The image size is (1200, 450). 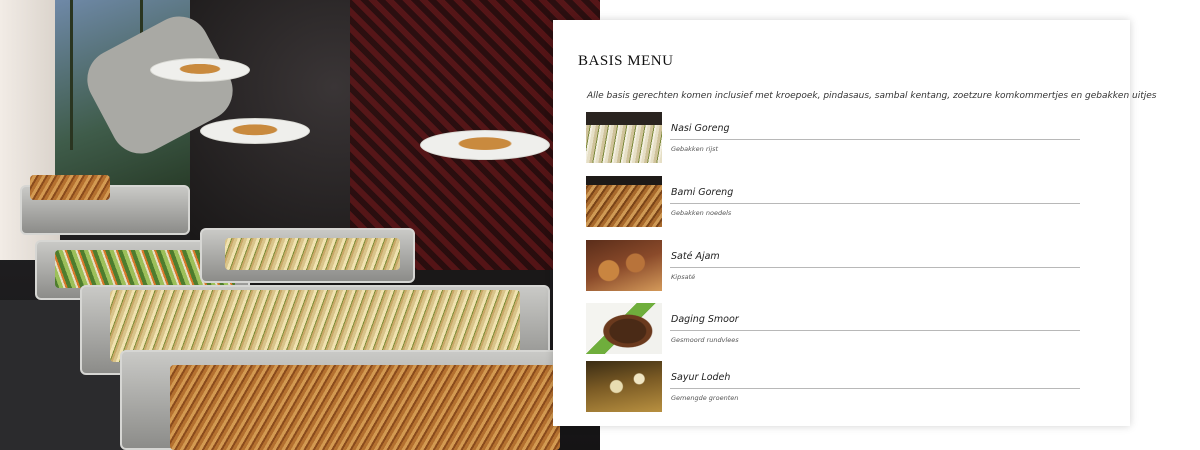 I want to click on dish-item: Saté Ajam Kipsaté, so click(x=833, y=266).